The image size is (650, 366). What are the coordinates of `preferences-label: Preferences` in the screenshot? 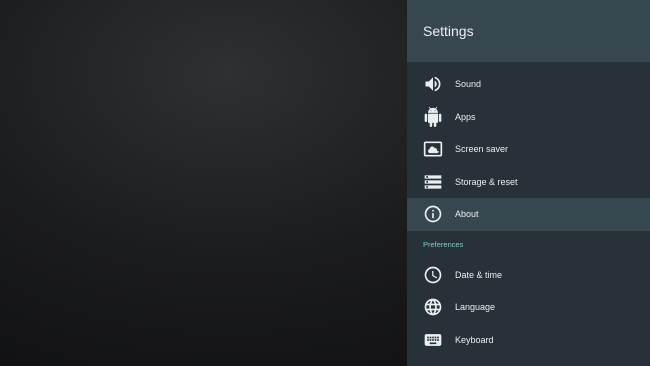 It's located at (443, 244).